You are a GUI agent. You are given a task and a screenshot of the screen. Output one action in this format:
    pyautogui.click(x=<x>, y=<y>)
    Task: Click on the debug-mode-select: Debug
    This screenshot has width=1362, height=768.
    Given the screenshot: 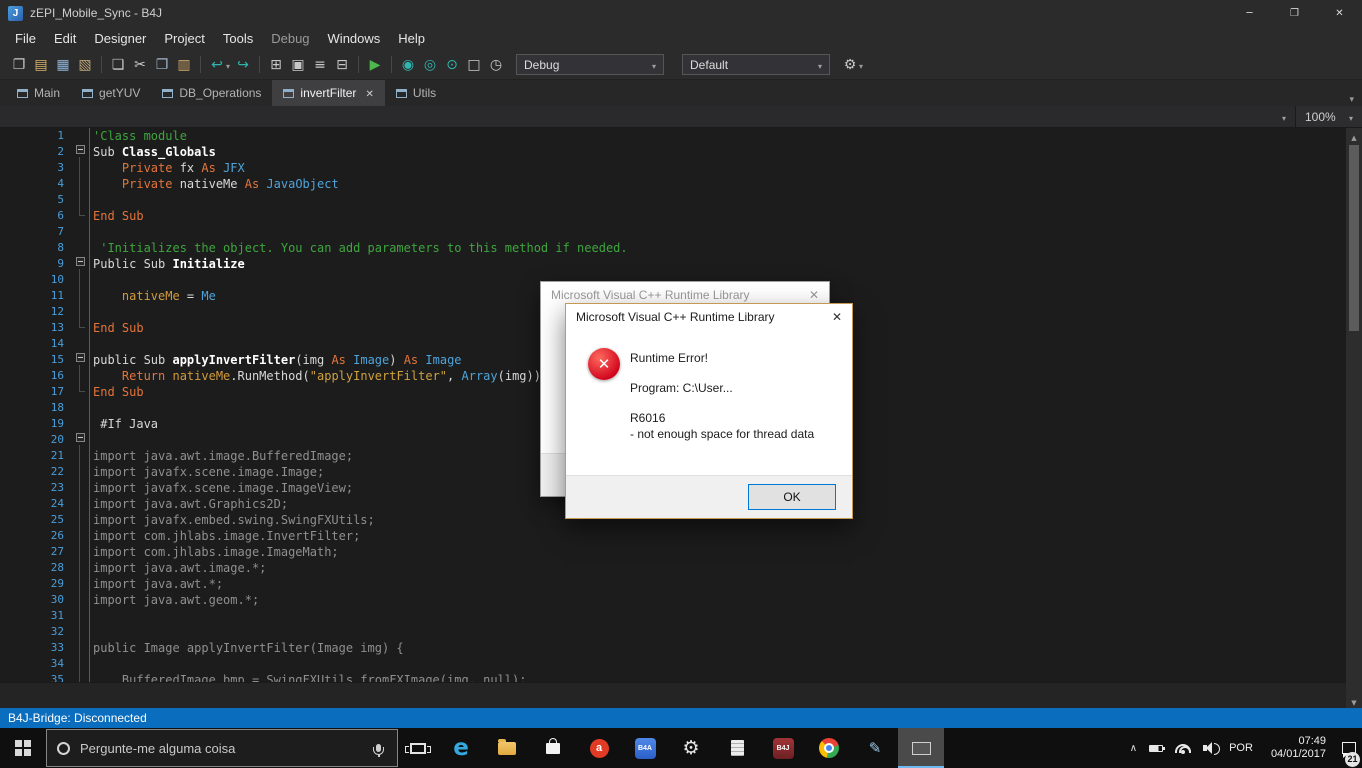 What is the action you would take?
    pyautogui.click(x=590, y=64)
    